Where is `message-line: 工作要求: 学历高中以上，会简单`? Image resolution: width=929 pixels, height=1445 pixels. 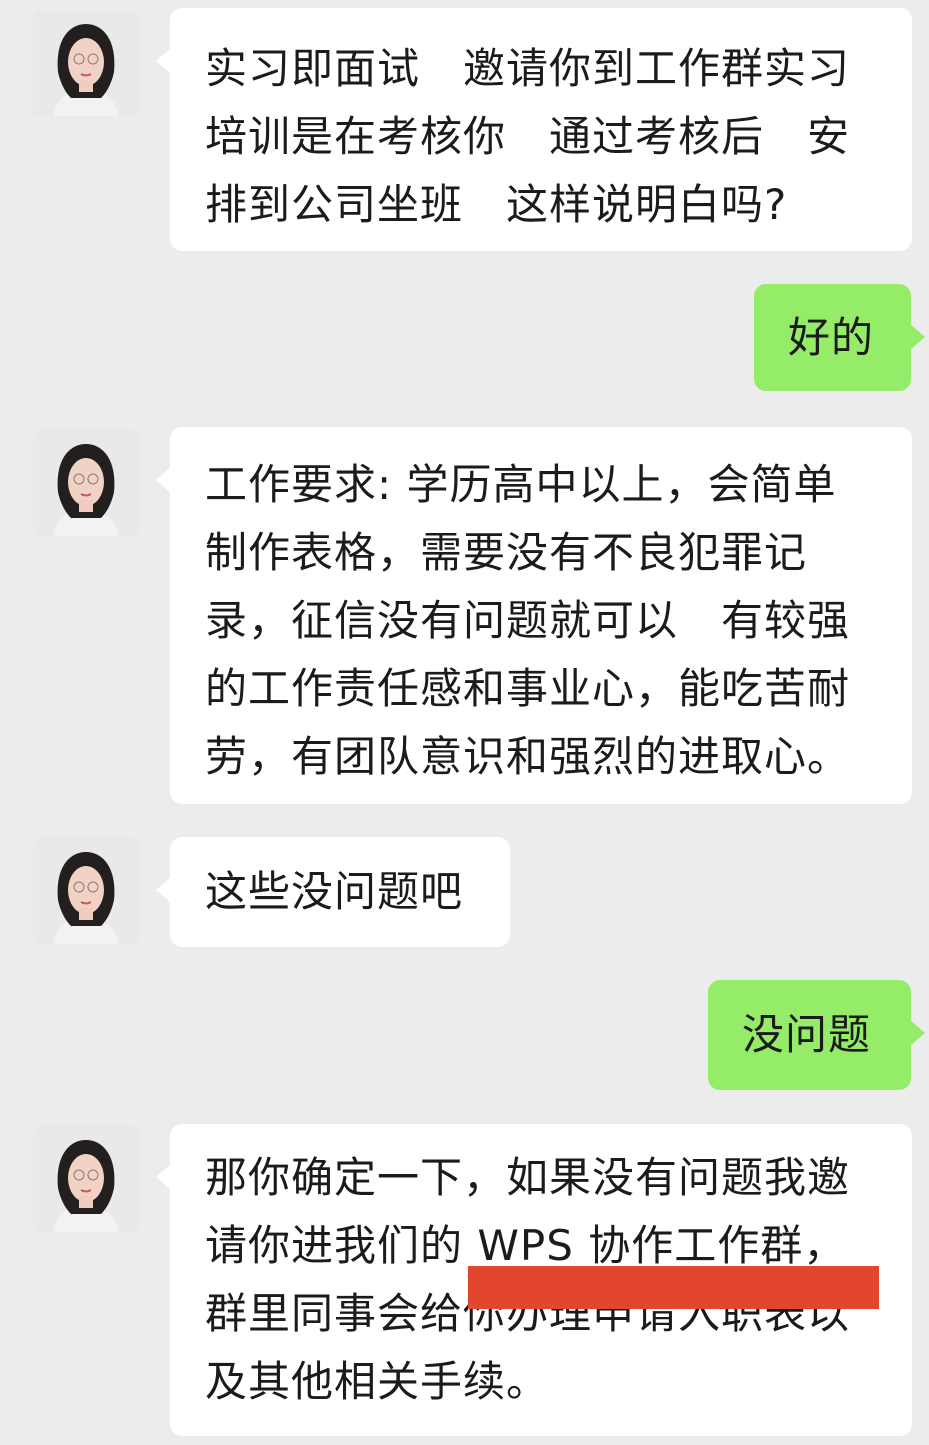 message-line: 工作要求: 学历高中以上，会简单 is located at coordinates (521, 484).